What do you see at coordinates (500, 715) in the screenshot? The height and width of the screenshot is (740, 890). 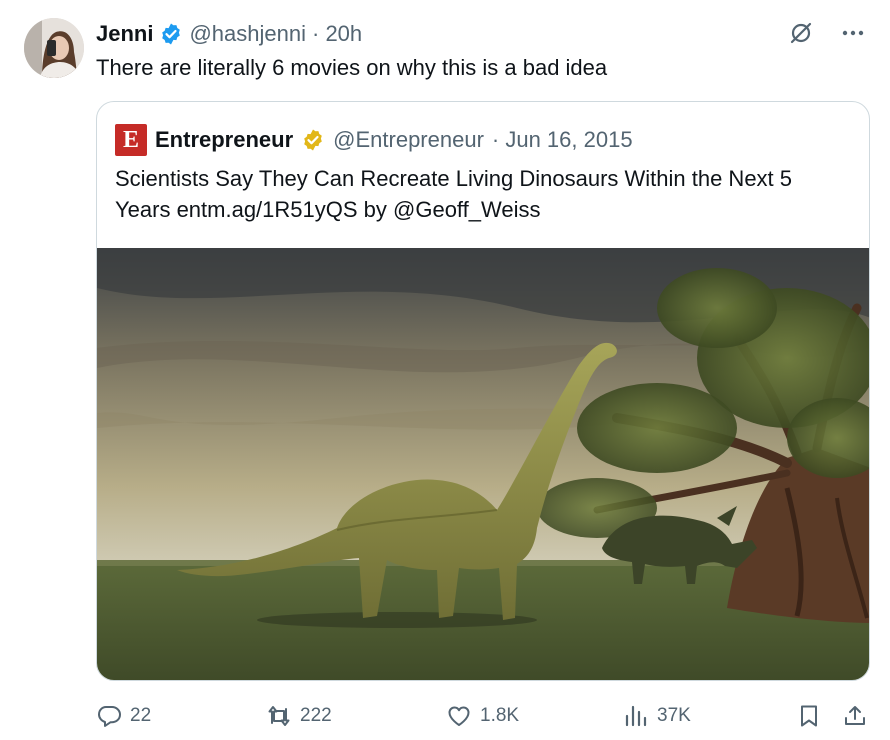 I see `like-count: 1.8K` at bounding box center [500, 715].